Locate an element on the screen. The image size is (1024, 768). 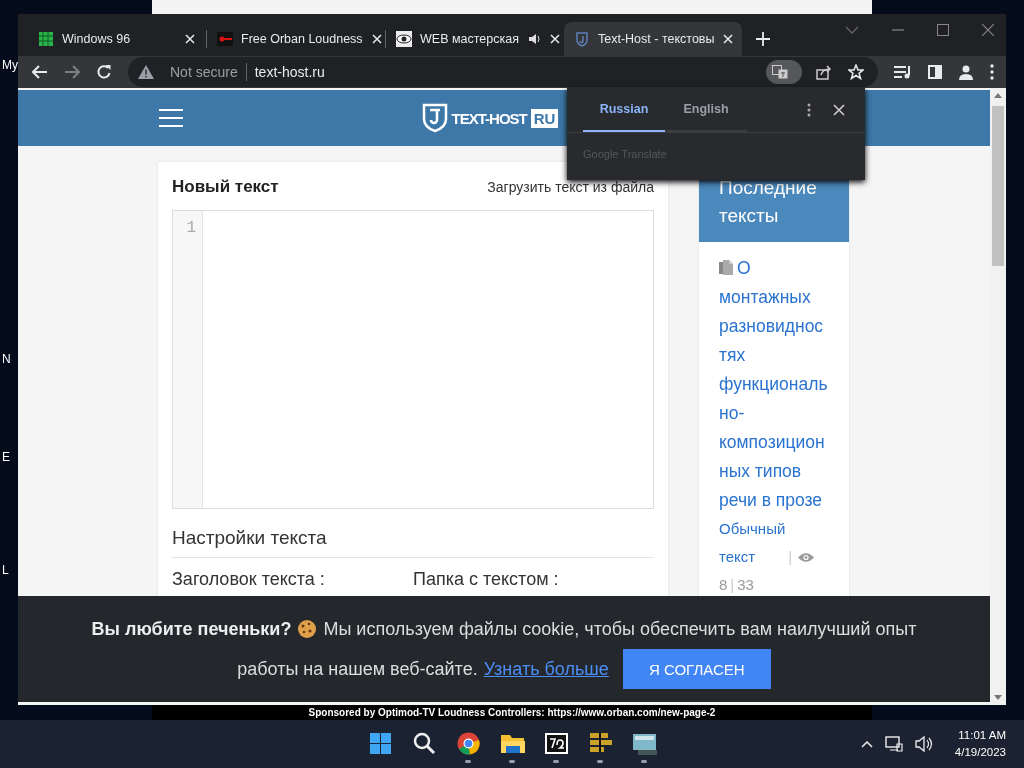
back-arrow-icon is located at coordinates (40, 72).